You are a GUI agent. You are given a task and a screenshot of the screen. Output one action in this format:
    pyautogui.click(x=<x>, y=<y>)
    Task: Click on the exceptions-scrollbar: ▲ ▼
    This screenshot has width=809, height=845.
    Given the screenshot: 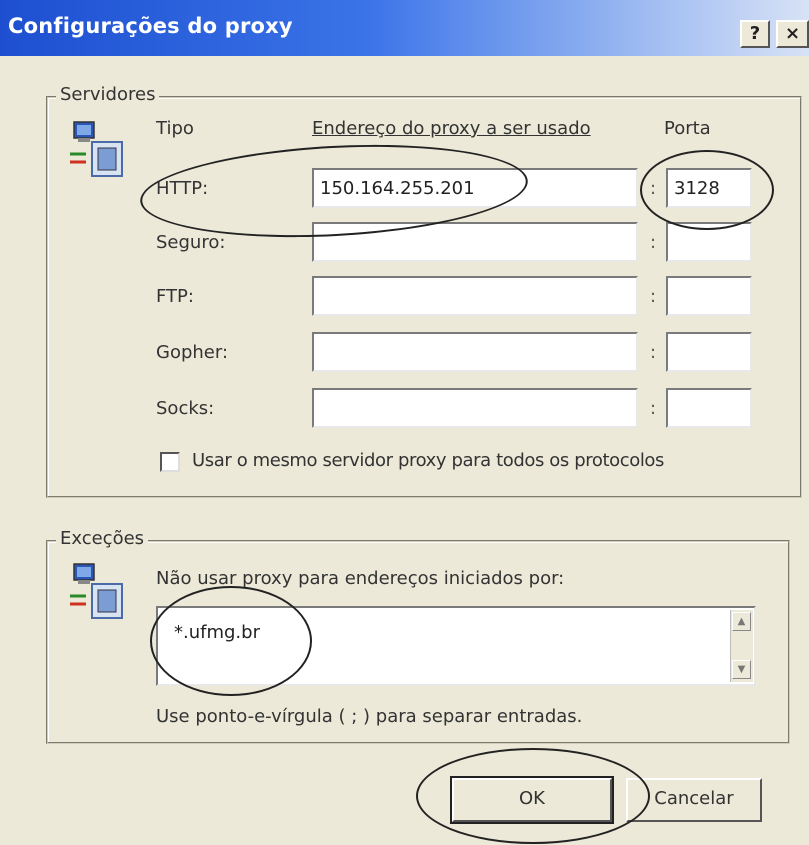 What is the action you would take?
    pyautogui.click(x=741, y=646)
    